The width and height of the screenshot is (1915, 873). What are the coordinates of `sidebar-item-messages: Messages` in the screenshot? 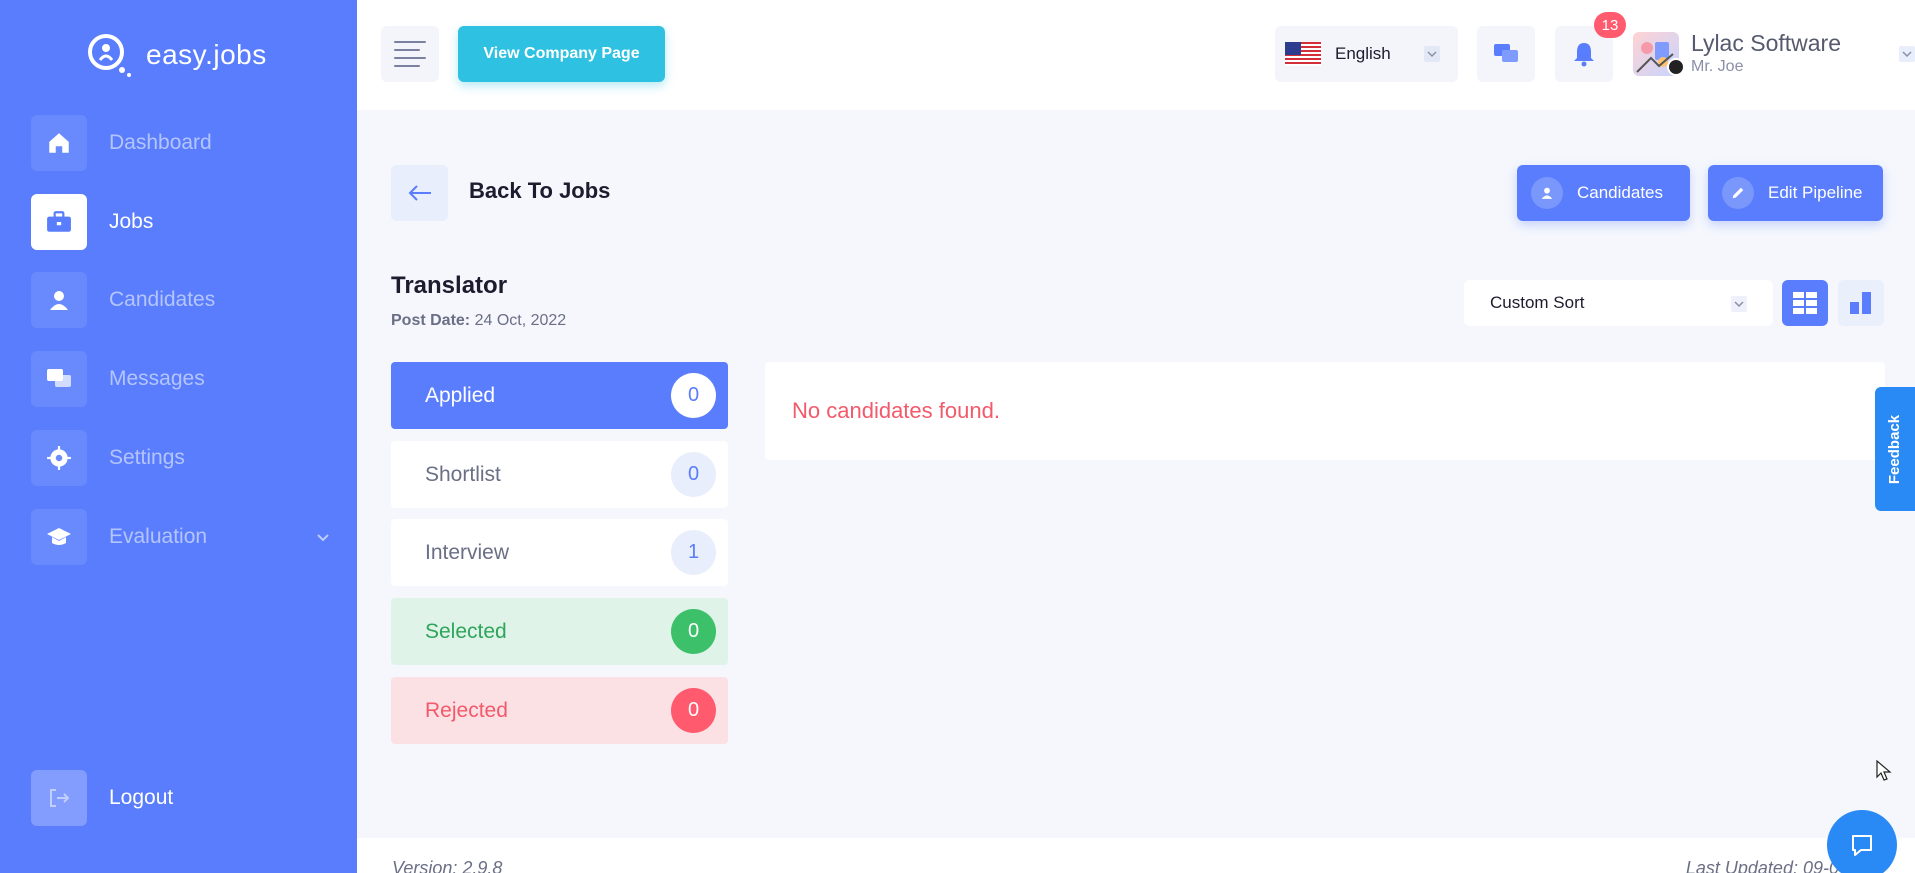 It's located at (181, 379).